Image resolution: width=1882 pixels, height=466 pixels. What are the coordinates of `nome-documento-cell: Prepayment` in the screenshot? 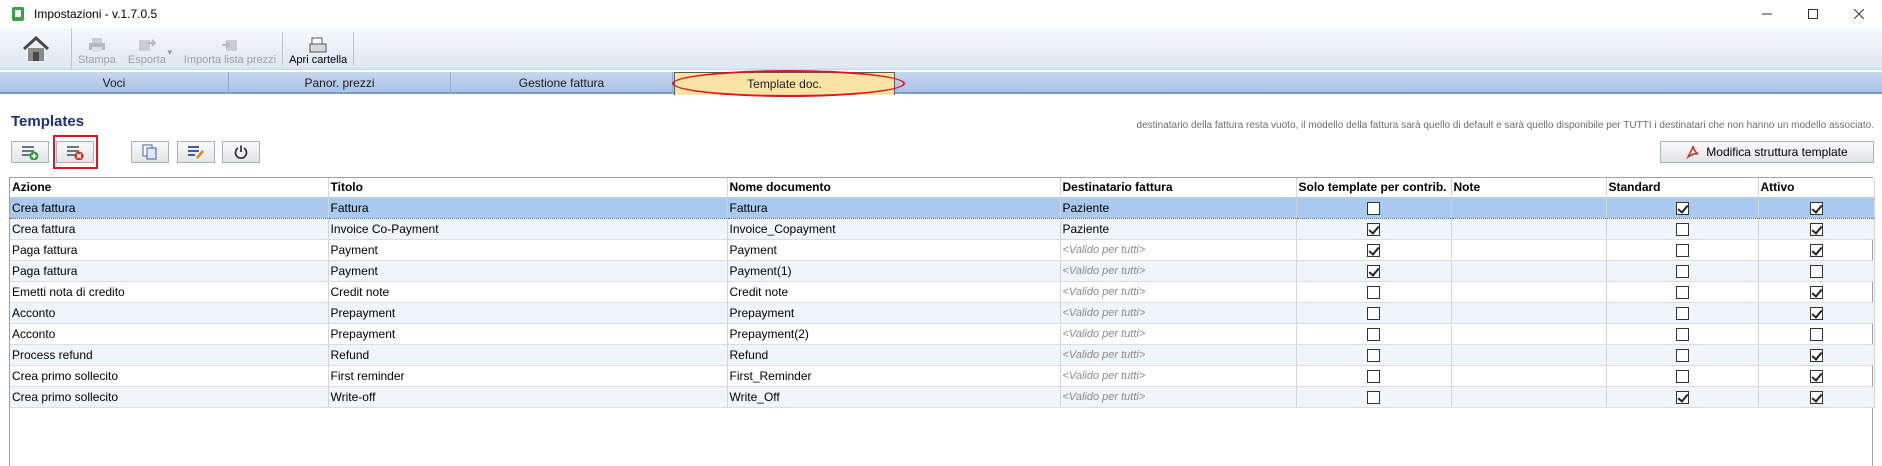 It's located at (894, 313).